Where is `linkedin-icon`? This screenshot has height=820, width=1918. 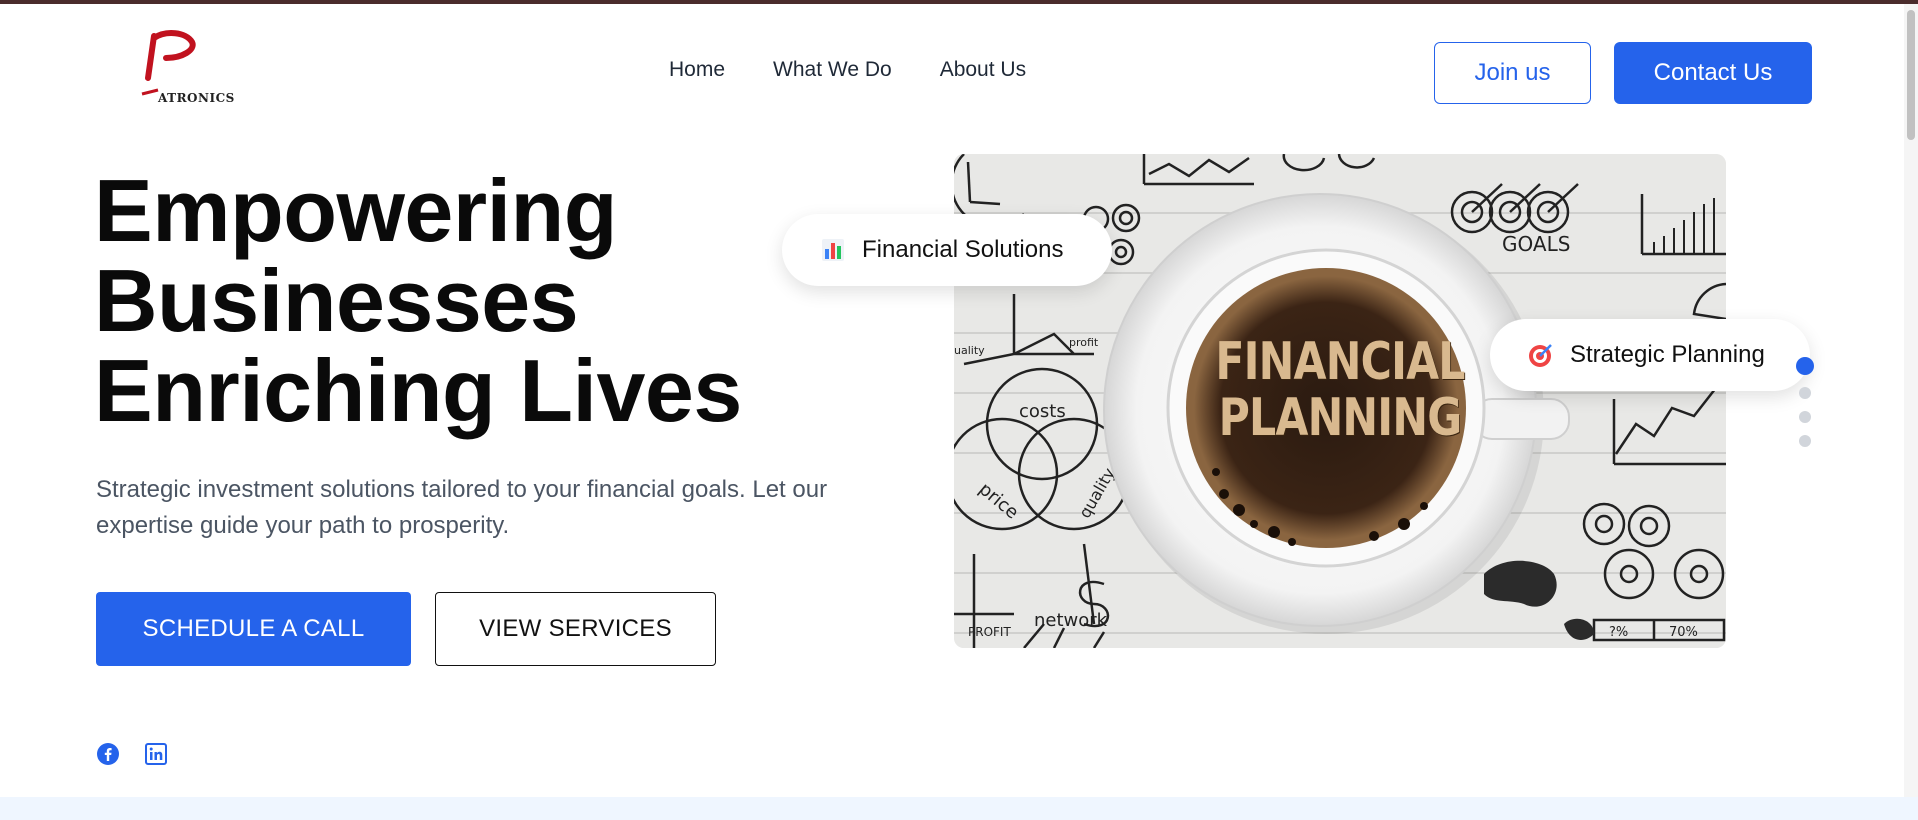 linkedin-icon is located at coordinates (156, 754).